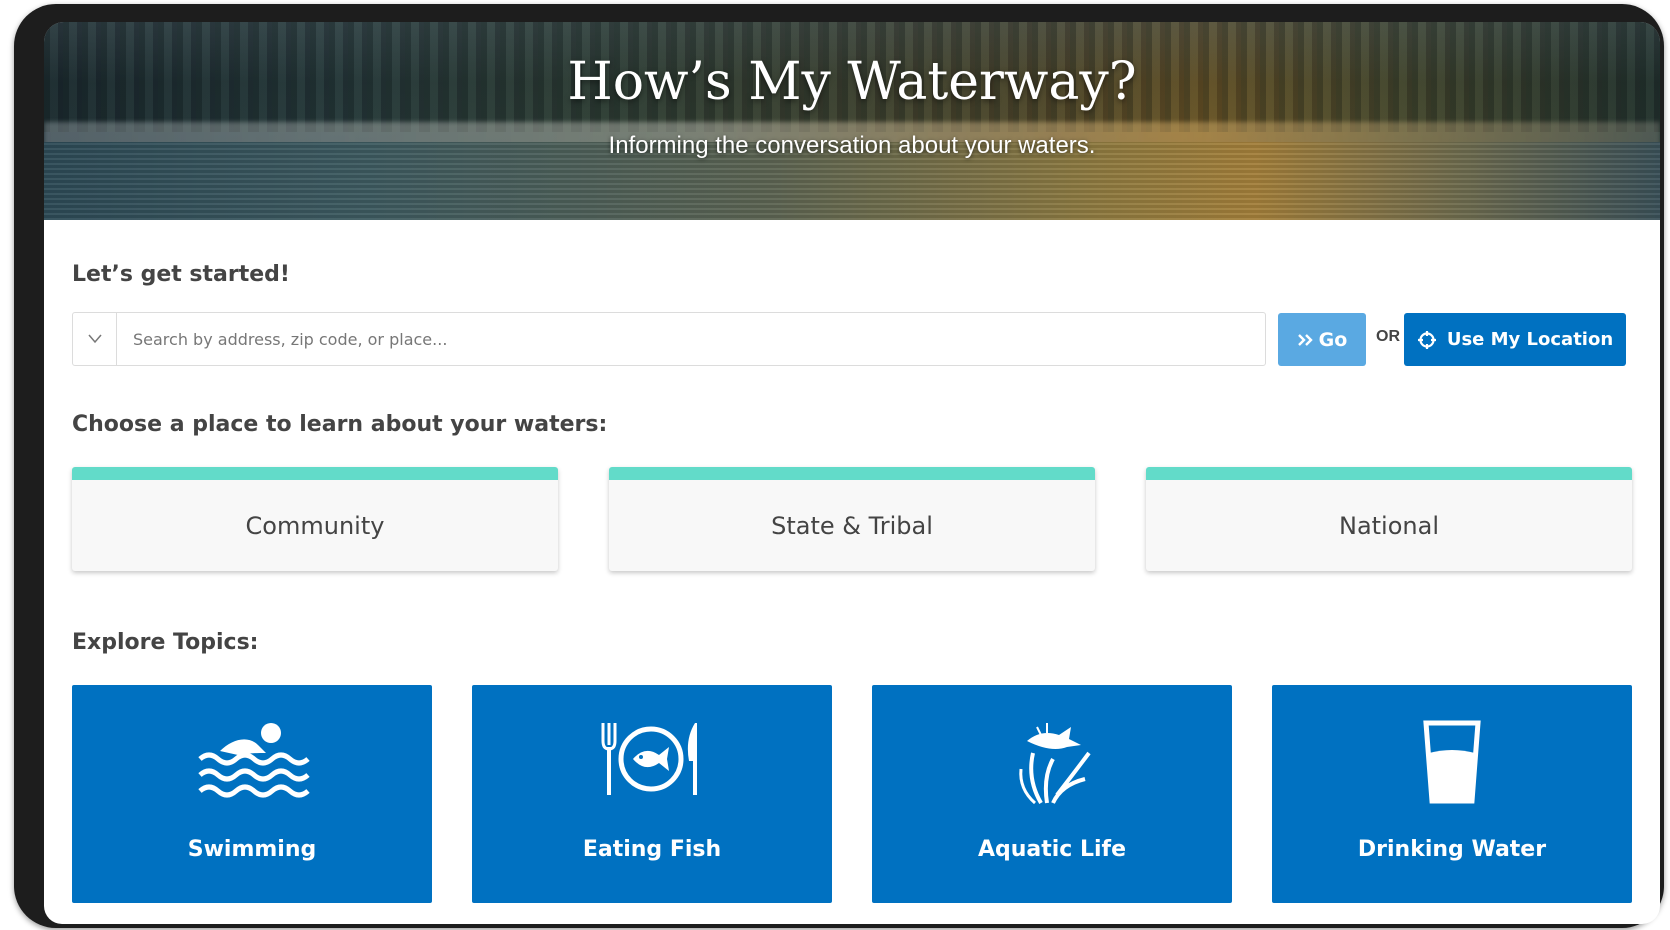  I want to click on place-card-national: National, so click(1389, 519).